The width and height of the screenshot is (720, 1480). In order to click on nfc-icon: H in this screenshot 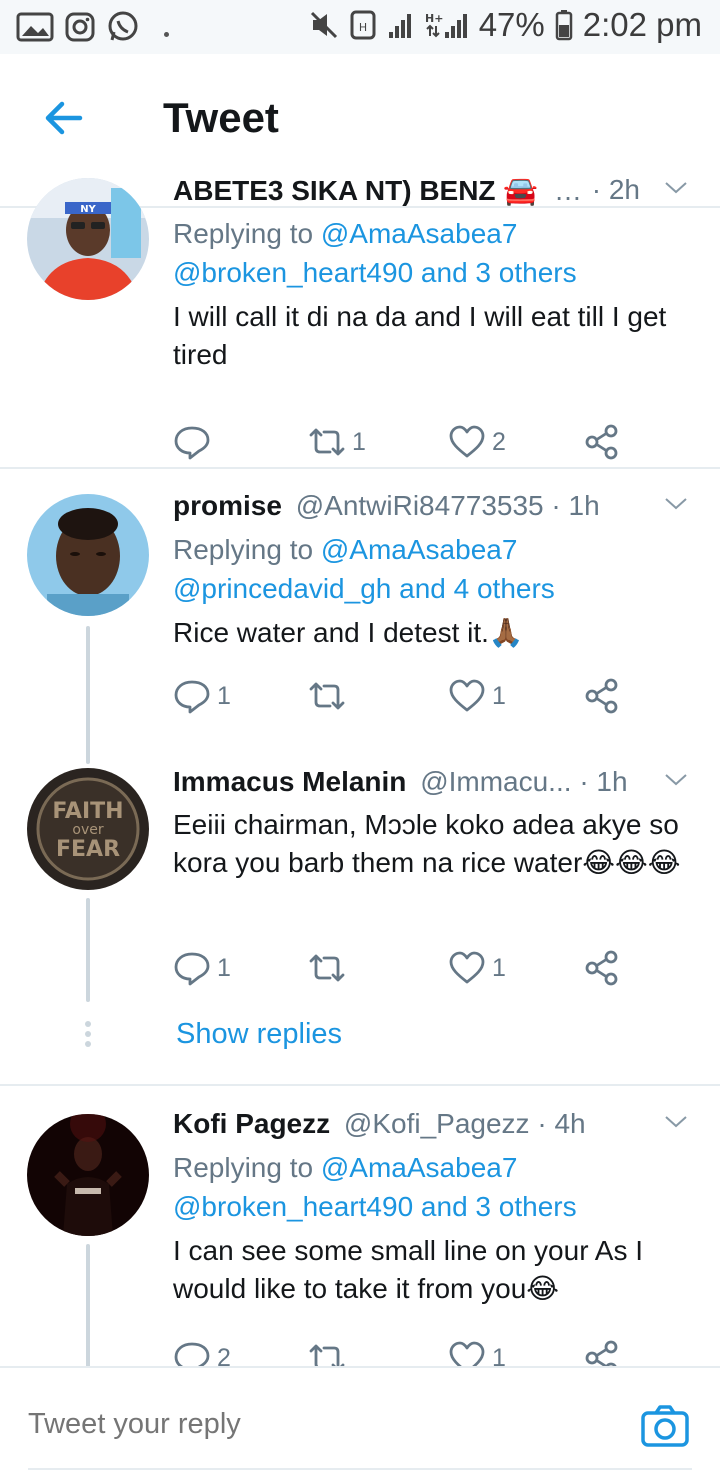, I will do `click(363, 25)`.